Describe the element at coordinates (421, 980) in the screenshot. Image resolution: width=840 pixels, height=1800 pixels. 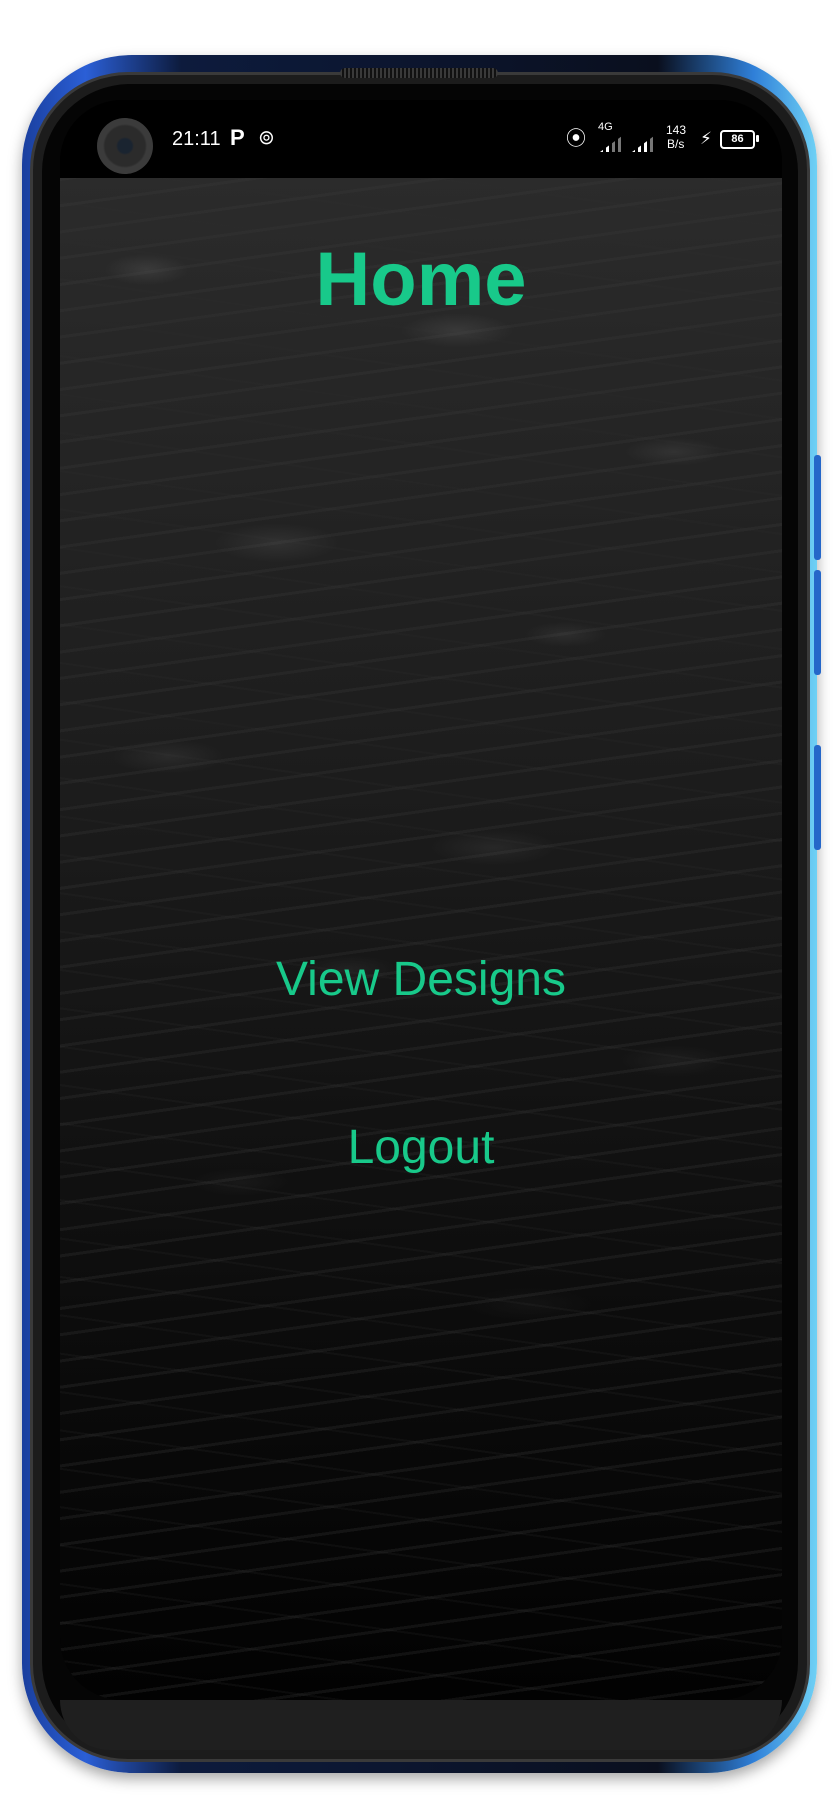
I see `view-designs-button: View Designs` at that location.